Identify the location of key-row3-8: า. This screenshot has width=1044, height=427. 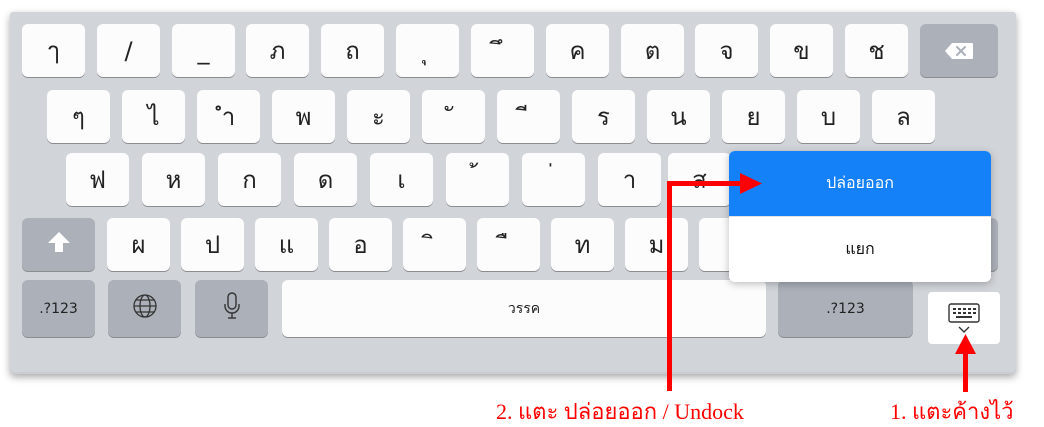
(629, 179).